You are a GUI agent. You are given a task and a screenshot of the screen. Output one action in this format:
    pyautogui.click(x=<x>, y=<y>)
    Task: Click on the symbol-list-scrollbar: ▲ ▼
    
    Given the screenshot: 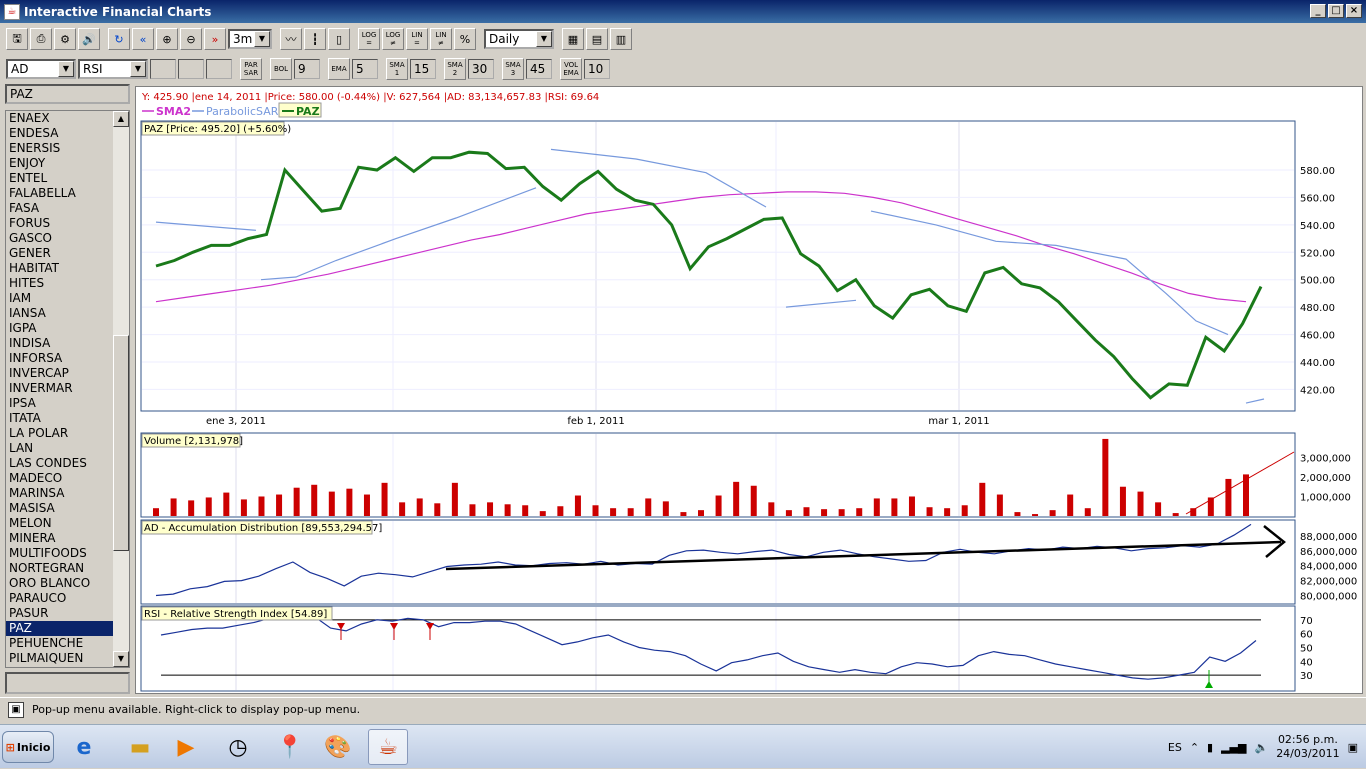 What is the action you would take?
    pyautogui.click(x=121, y=389)
    